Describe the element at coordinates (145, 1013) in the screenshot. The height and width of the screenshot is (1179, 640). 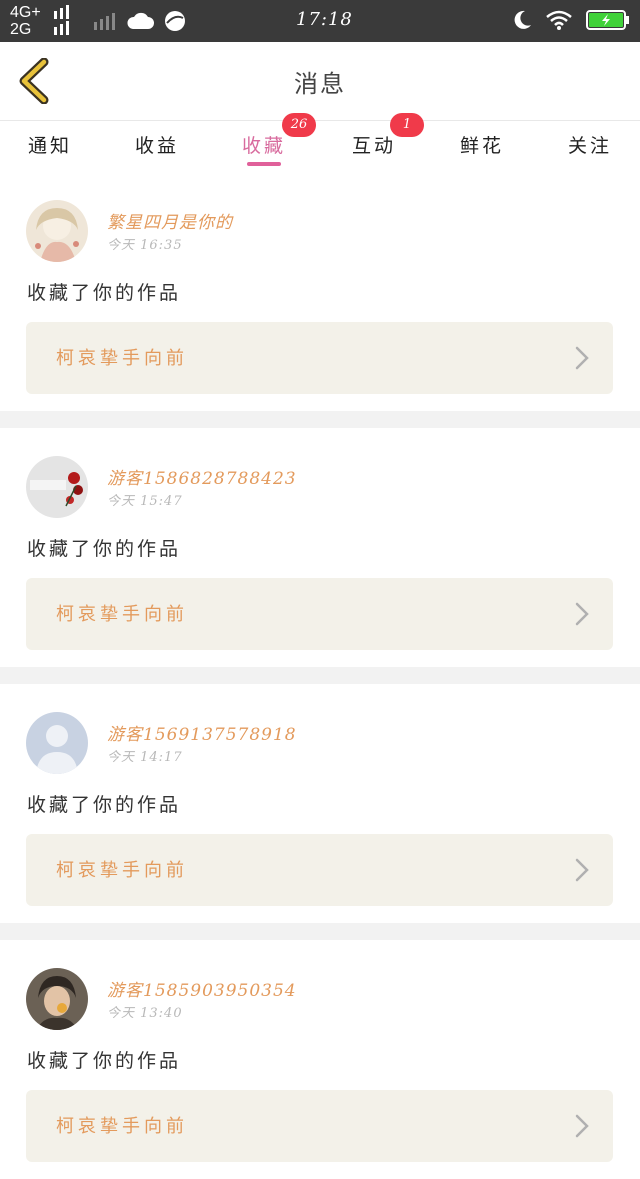
I see `timestamp: 今天 13:40` at that location.